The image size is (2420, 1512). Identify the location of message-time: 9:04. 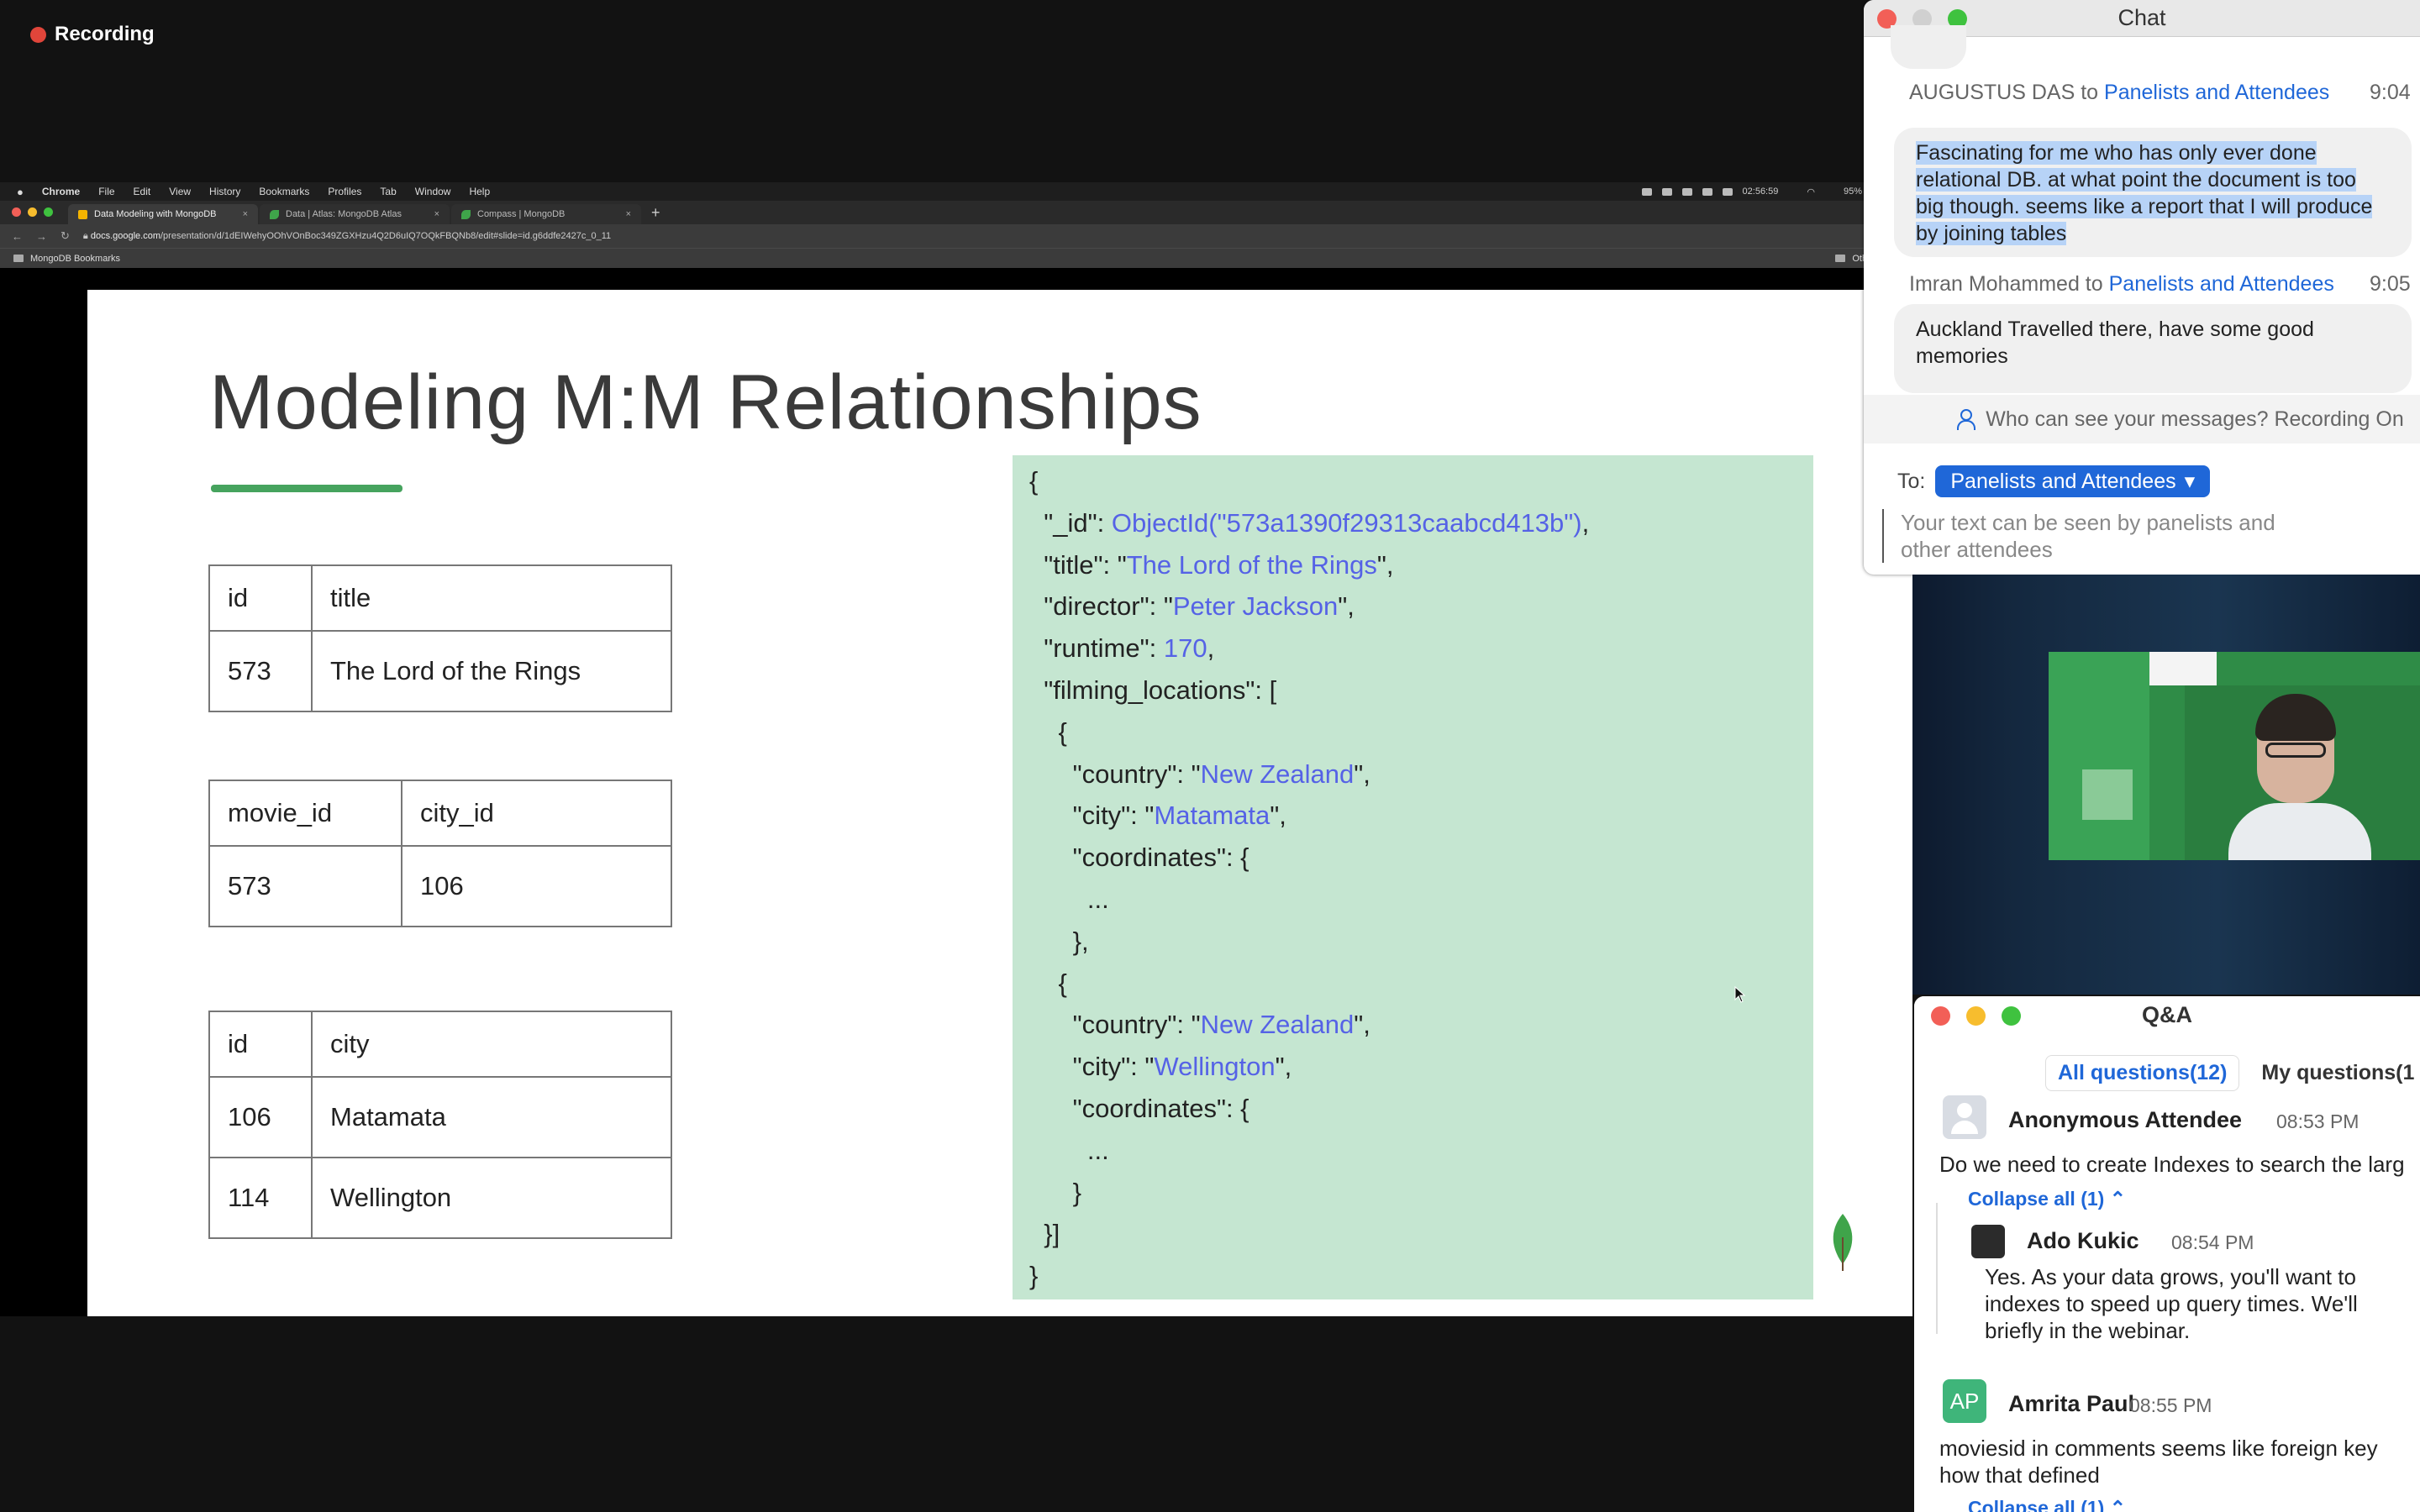
(2390, 92).